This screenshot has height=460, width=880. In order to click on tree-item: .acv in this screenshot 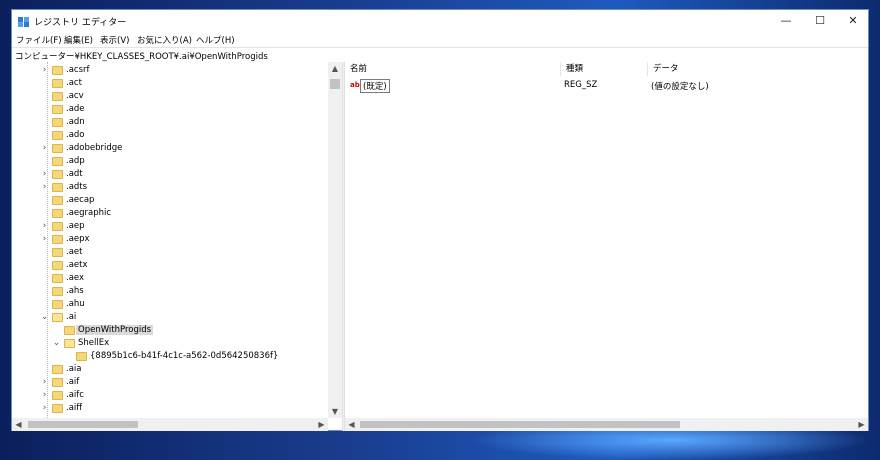, I will do `click(170, 96)`.